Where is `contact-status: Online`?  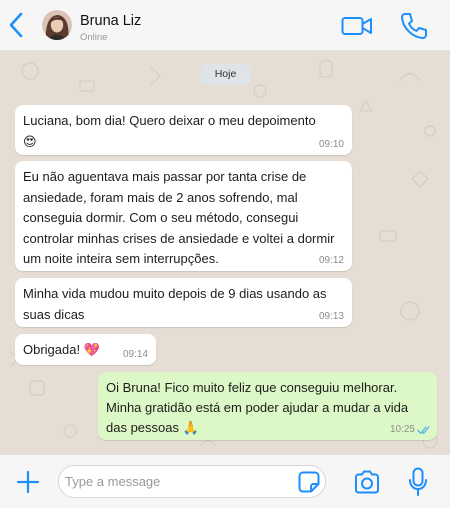
contact-status: Online is located at coordinates (94, 37).